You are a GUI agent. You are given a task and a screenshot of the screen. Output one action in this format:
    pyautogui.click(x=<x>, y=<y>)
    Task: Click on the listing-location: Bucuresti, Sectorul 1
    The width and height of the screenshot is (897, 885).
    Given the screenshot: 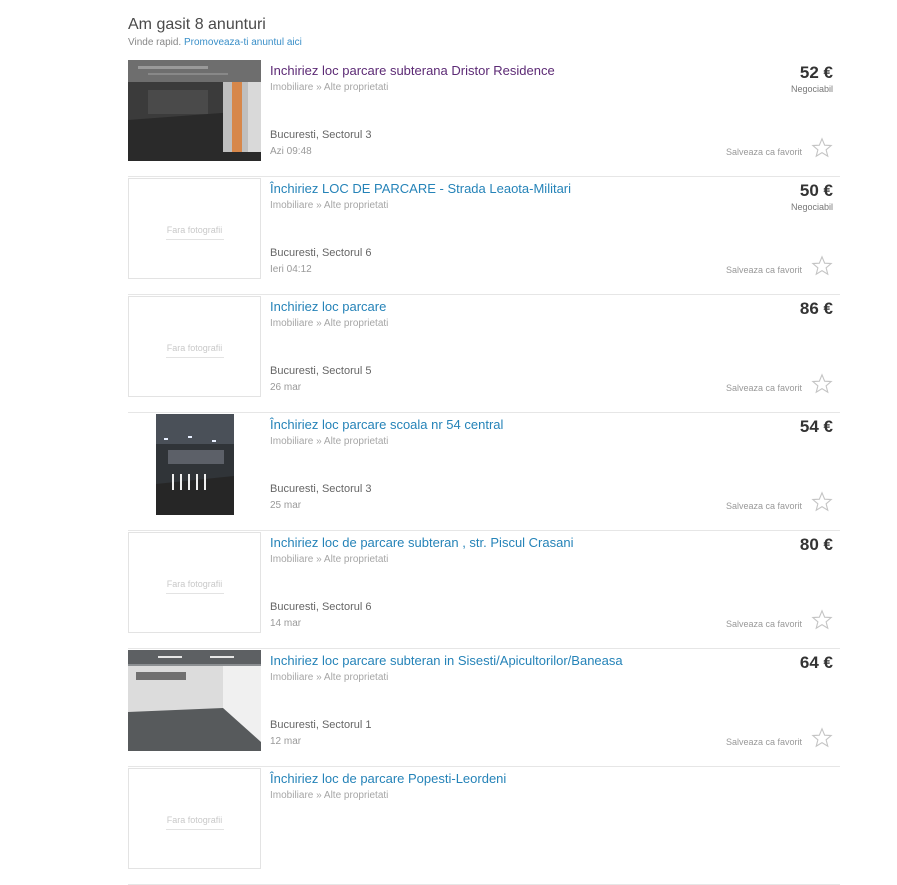 What is the action you would take?
    pyautogui.click(x=321, y=725)
    